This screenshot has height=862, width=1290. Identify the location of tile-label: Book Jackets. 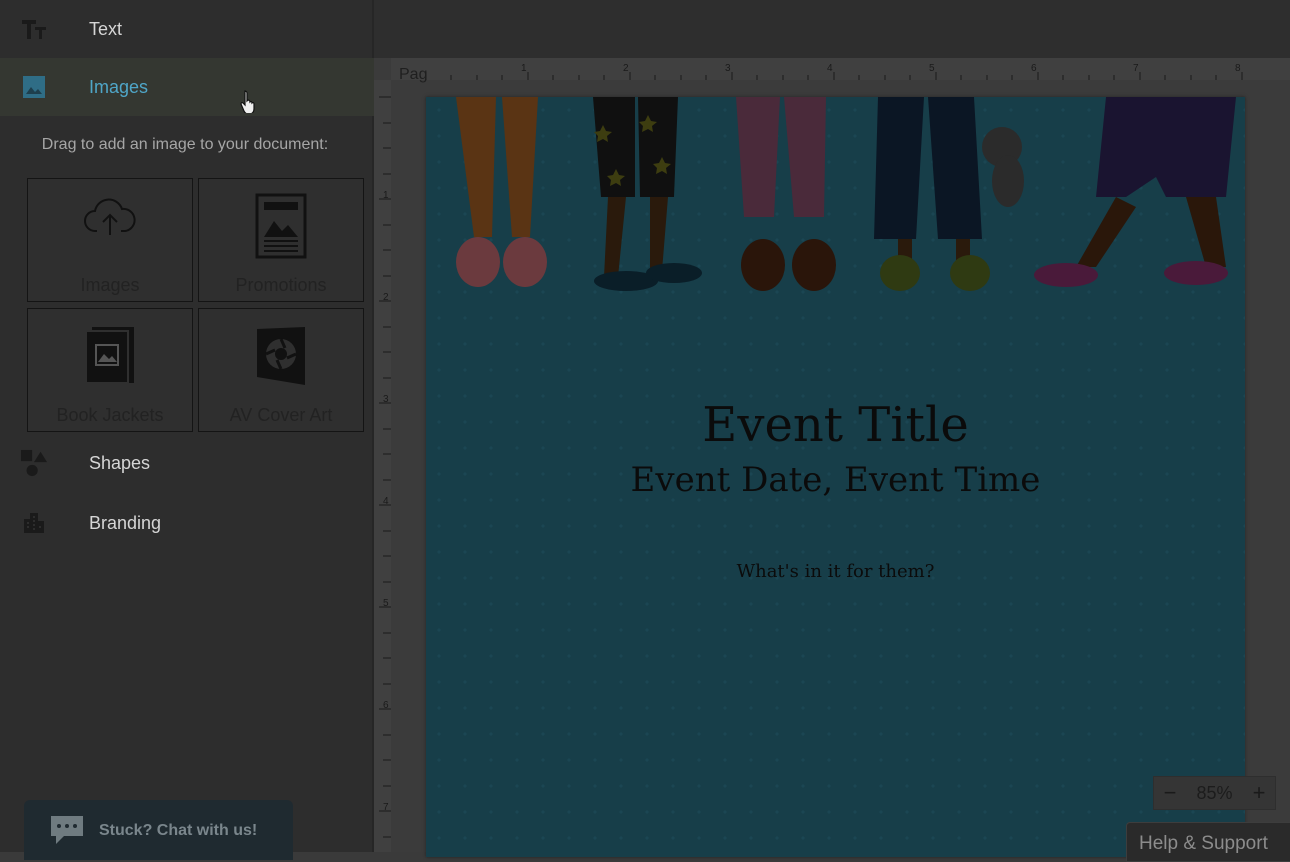
(110, 415).